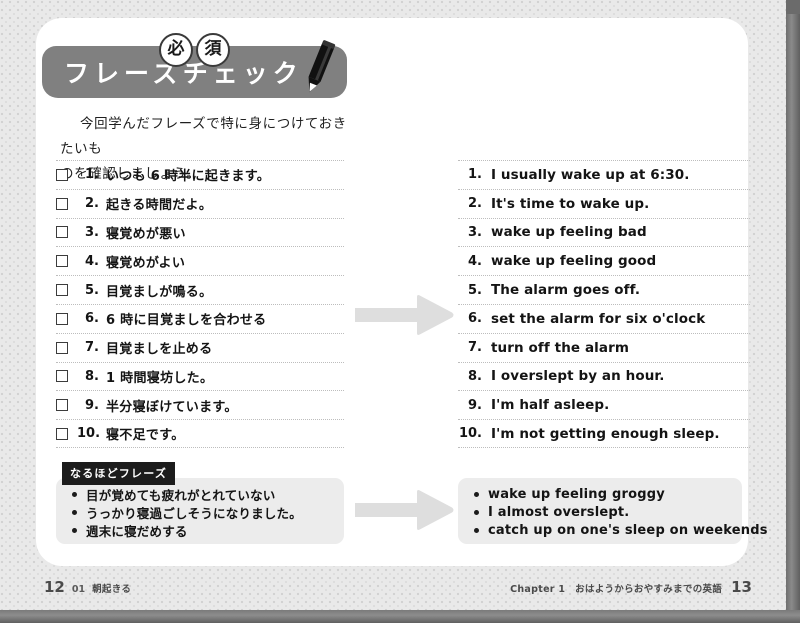 Image resolution: width=800 pixels, height=623 pixels. Describe the element at coordinates (181, 495) in the screenshot. I see `bullet-text: 目が覚めても疲れがとれていない` at that location.